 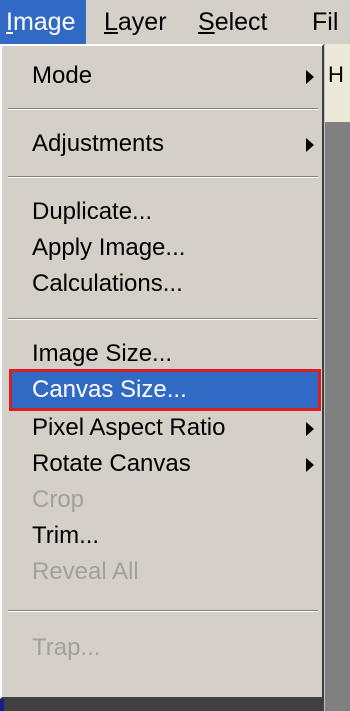 I want to click on menu-select-mnemonic: S, so click(x=206, y=22).